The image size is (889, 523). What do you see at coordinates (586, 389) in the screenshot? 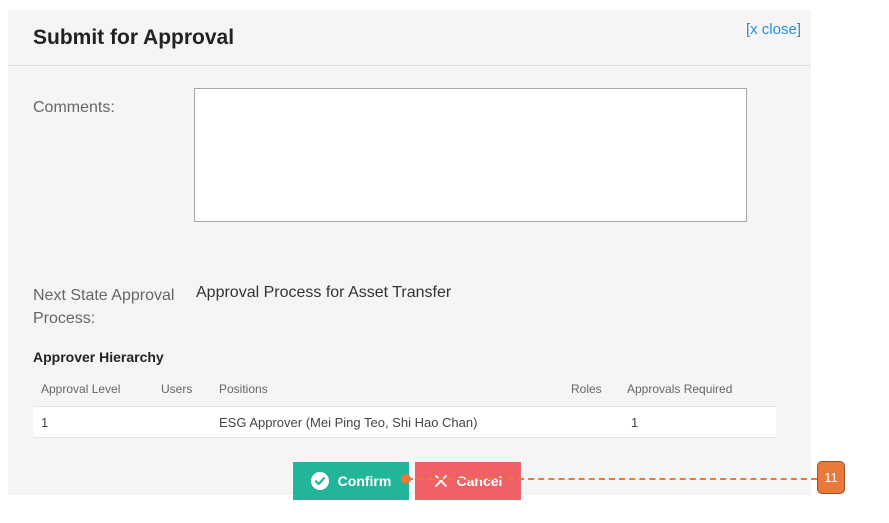
I see `column-header-roles: Roles` at bounding box center [586, 389].